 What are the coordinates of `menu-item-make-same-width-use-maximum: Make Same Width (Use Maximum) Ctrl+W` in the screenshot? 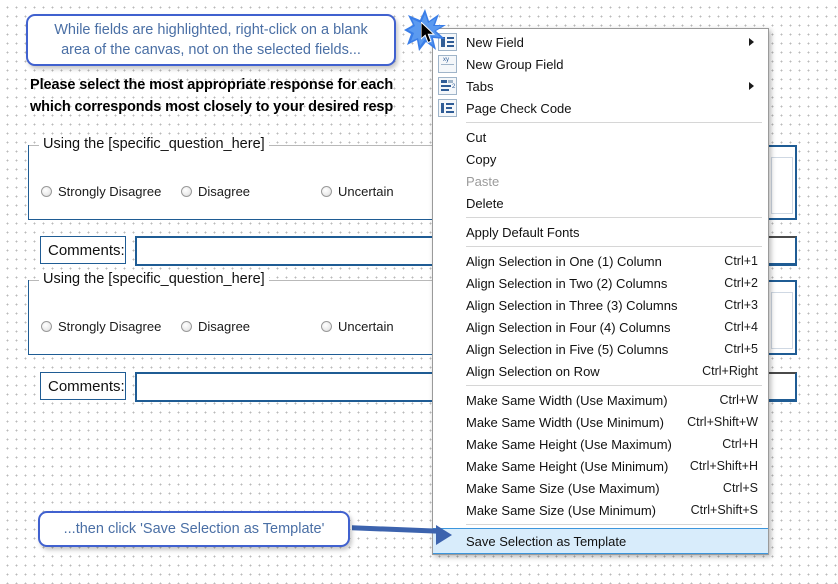 It's located at (600, 400).